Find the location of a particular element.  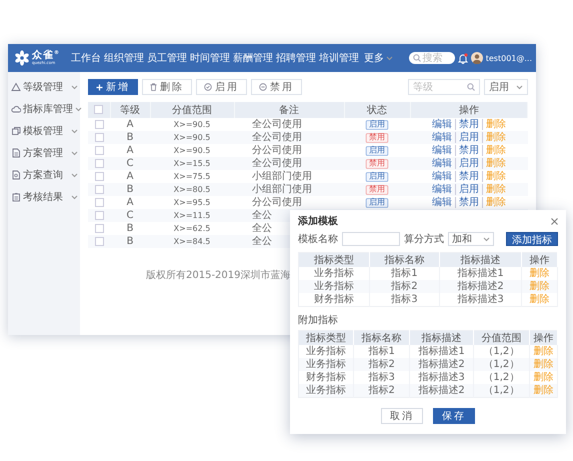

status-badge: 禁用 is located at coordinates (377, 163).